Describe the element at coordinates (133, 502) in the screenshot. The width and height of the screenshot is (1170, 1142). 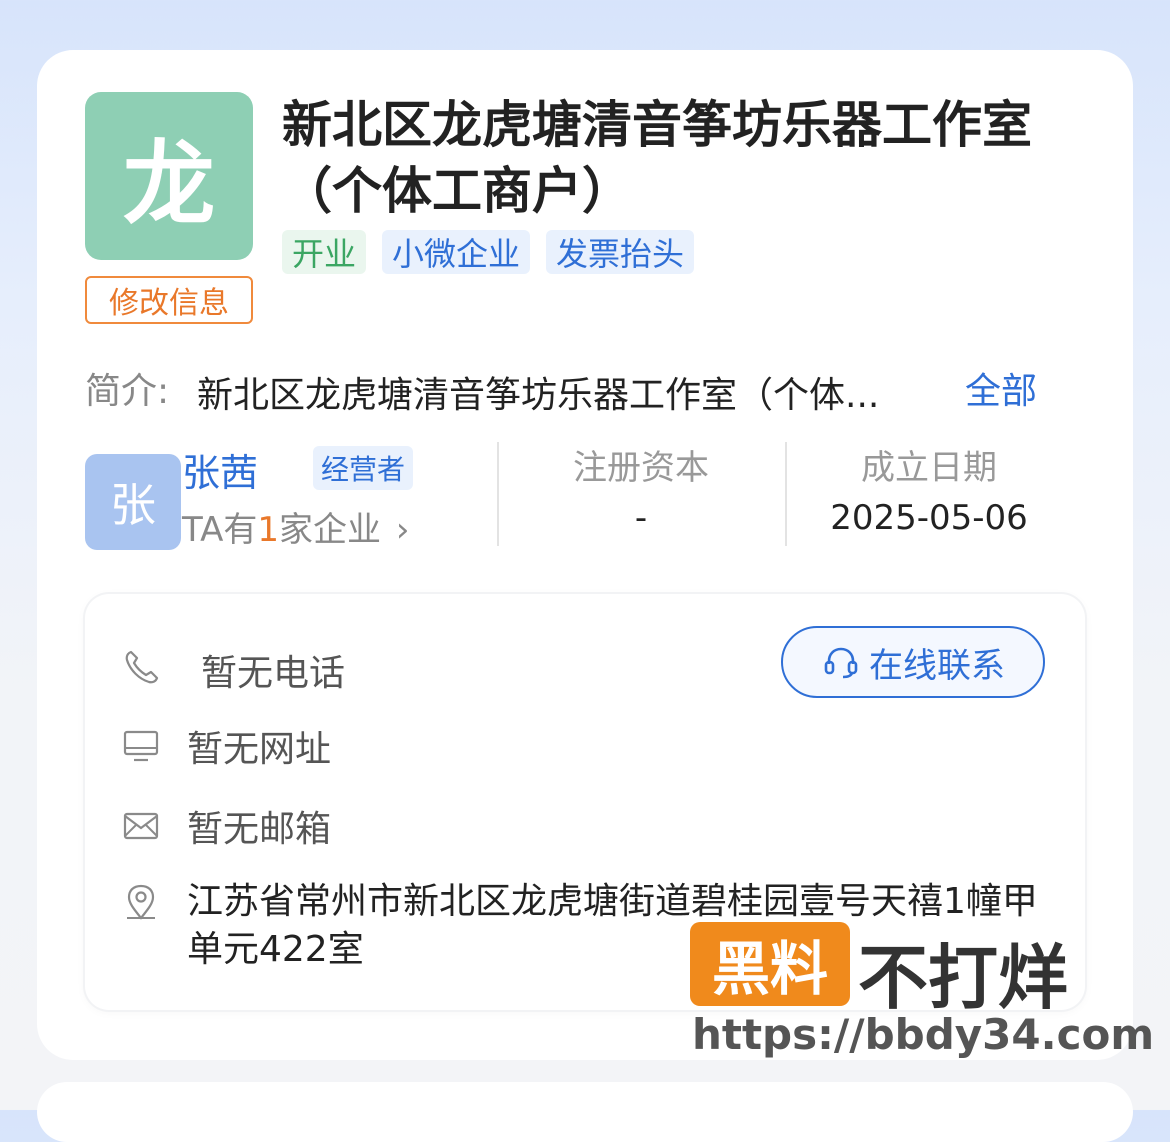
I see `owner-avatar: 张` at that location.